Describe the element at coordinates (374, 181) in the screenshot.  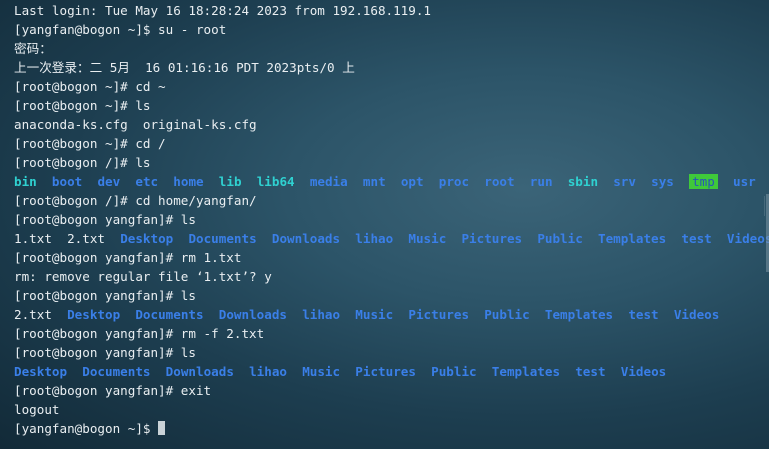
I see `directory-entry: mnt` at that location.